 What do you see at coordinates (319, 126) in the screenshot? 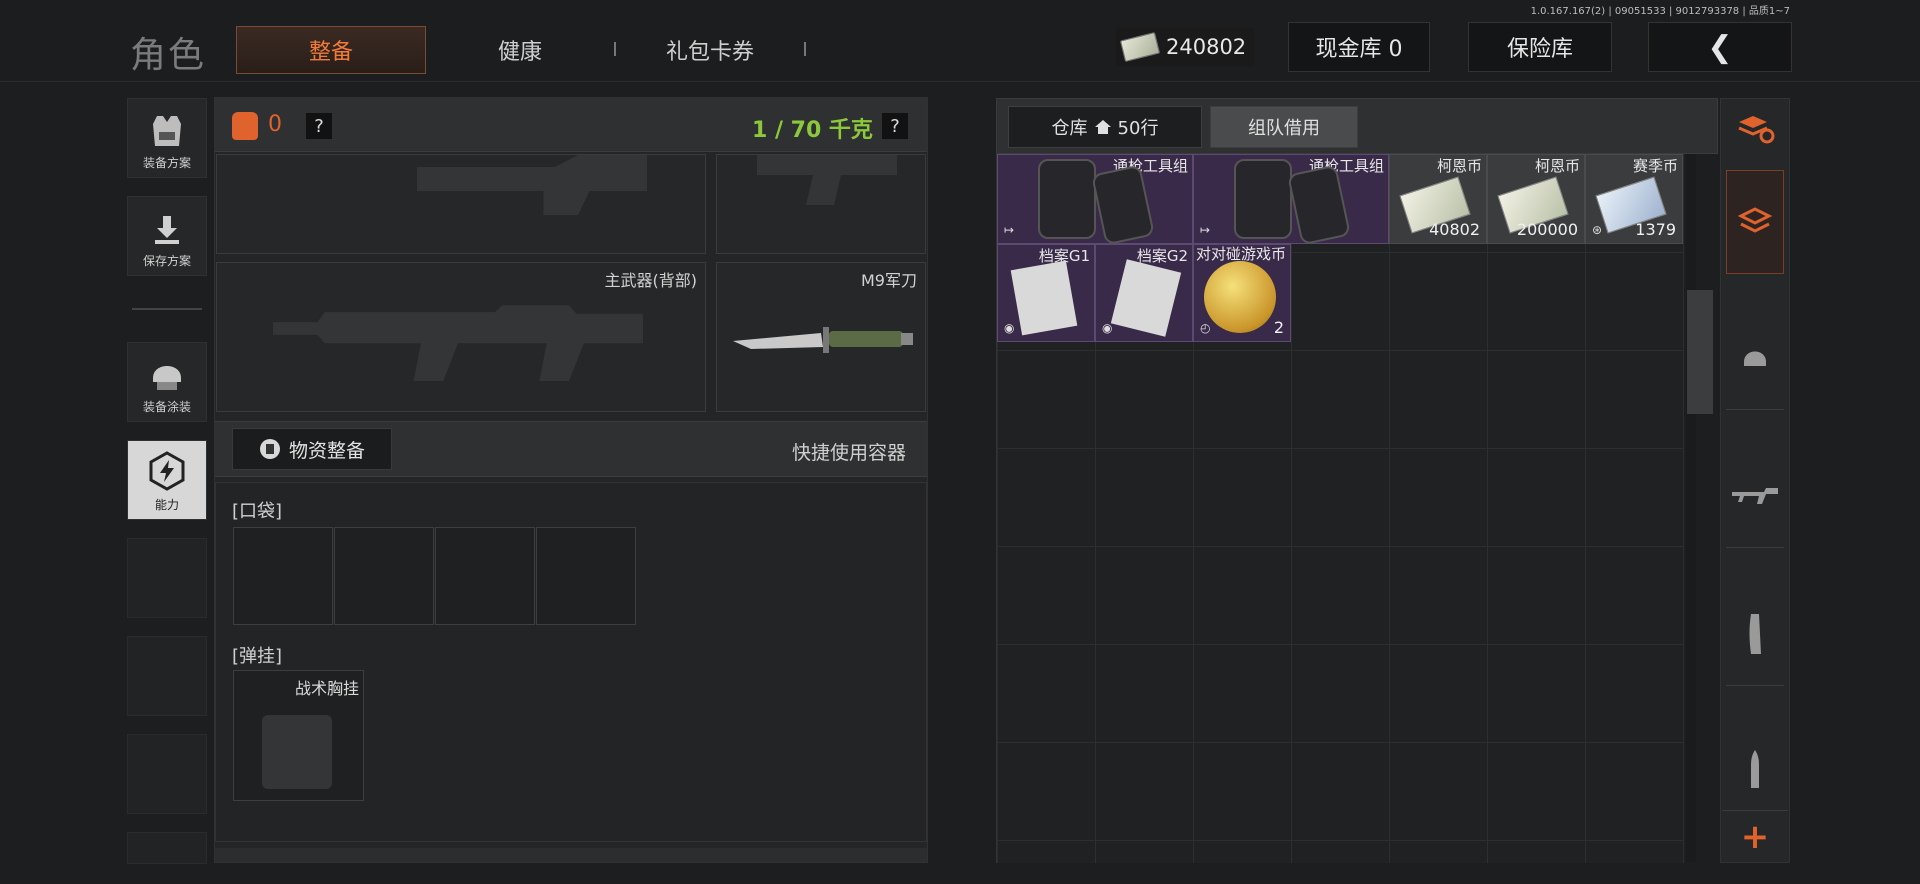
I see `help-button: ?` at bounding box center [319, 126].